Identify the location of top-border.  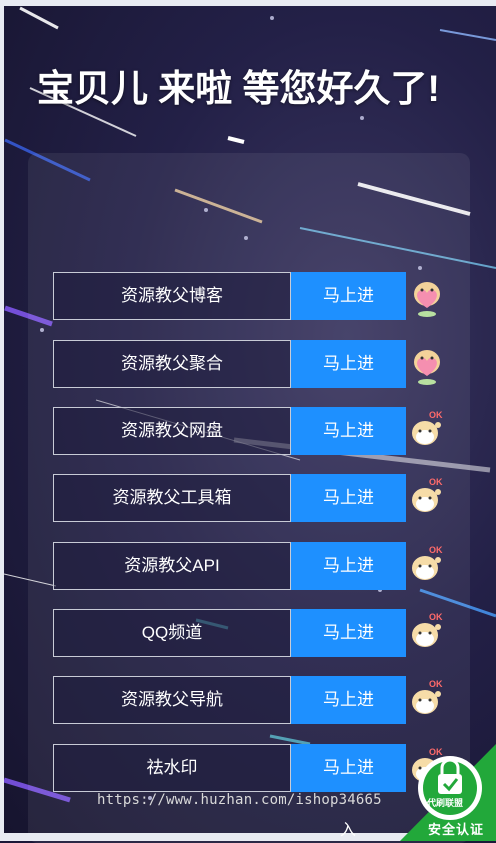
(248, 3).